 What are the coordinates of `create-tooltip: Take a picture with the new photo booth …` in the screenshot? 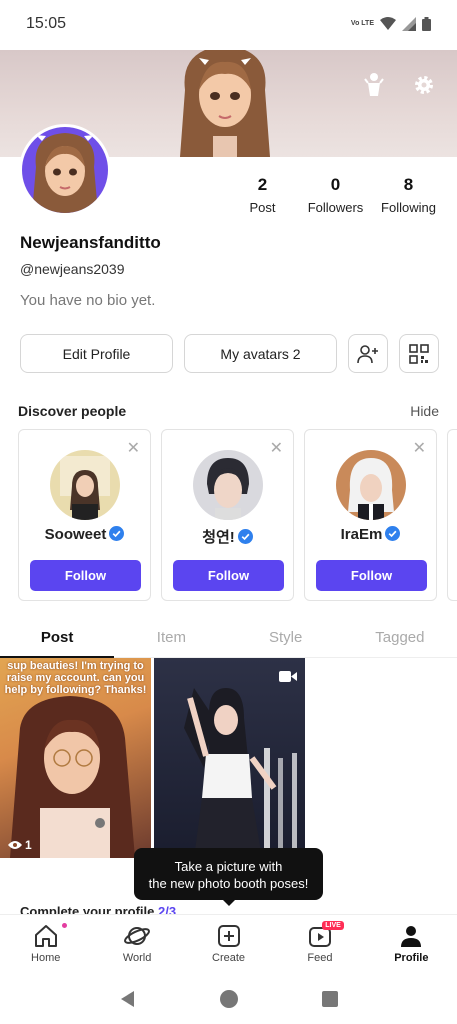 It's located at (228, 877).